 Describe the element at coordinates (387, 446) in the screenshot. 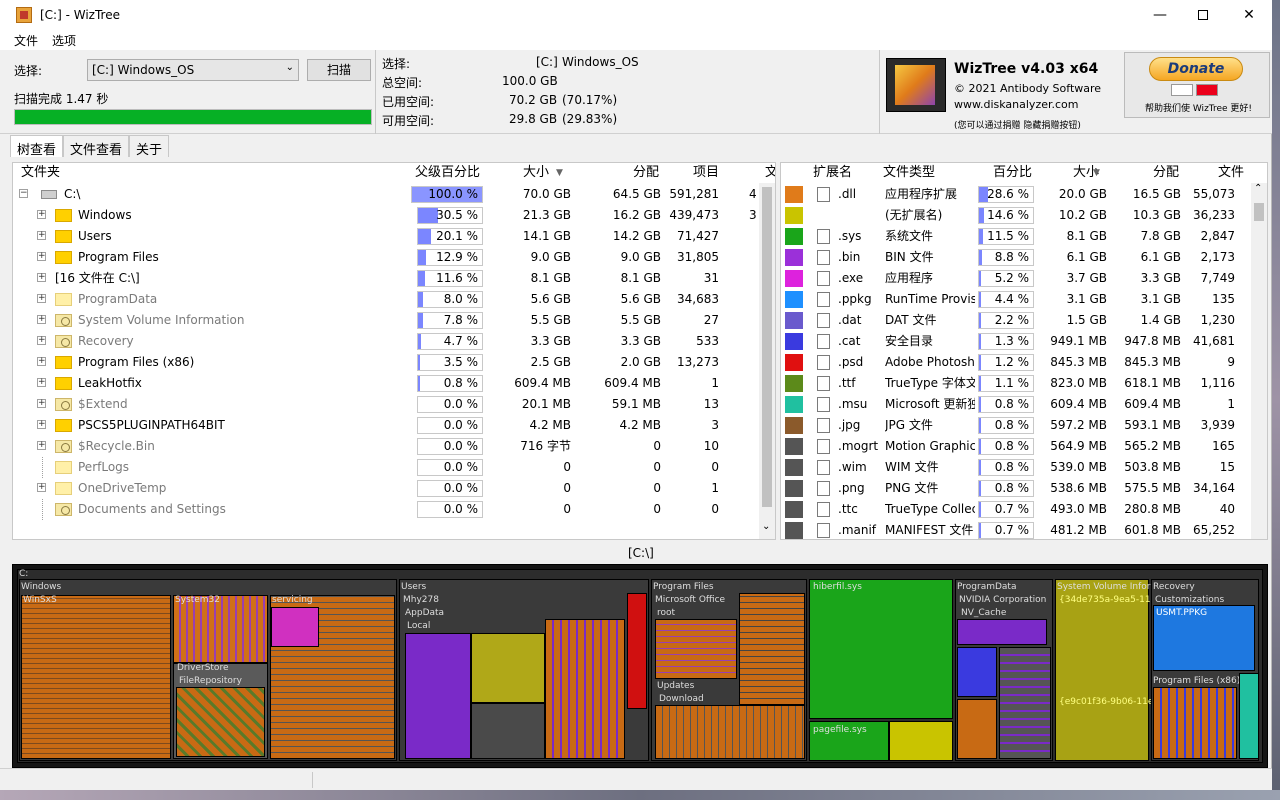

I see `tree-row: + $Recycle.Bin 0.0 % 716 字节 0 10` at that location.